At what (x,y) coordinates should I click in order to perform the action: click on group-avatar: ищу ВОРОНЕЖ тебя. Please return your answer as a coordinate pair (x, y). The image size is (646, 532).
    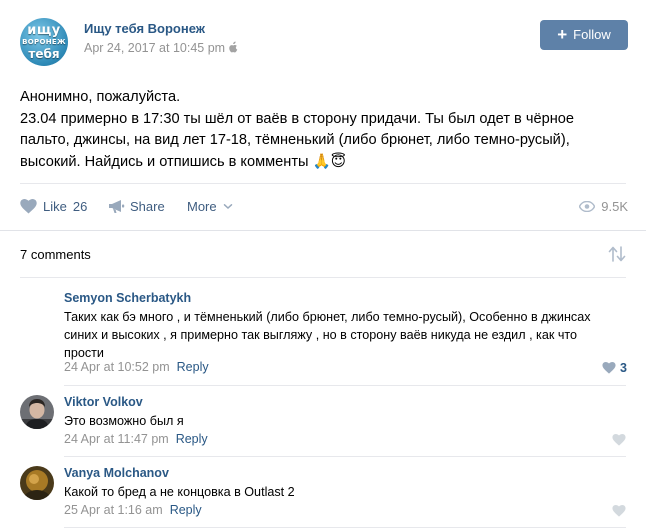
    Looking at the image, I should click on (44, 42).